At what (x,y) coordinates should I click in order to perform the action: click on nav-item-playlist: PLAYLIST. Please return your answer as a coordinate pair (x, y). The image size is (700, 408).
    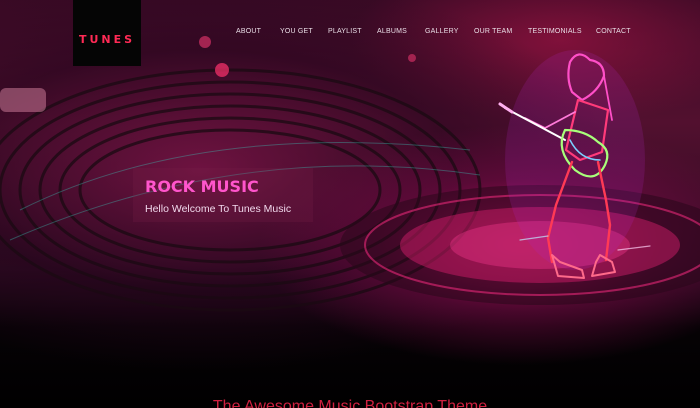
    Looking at the image, I should click on (345, 31).